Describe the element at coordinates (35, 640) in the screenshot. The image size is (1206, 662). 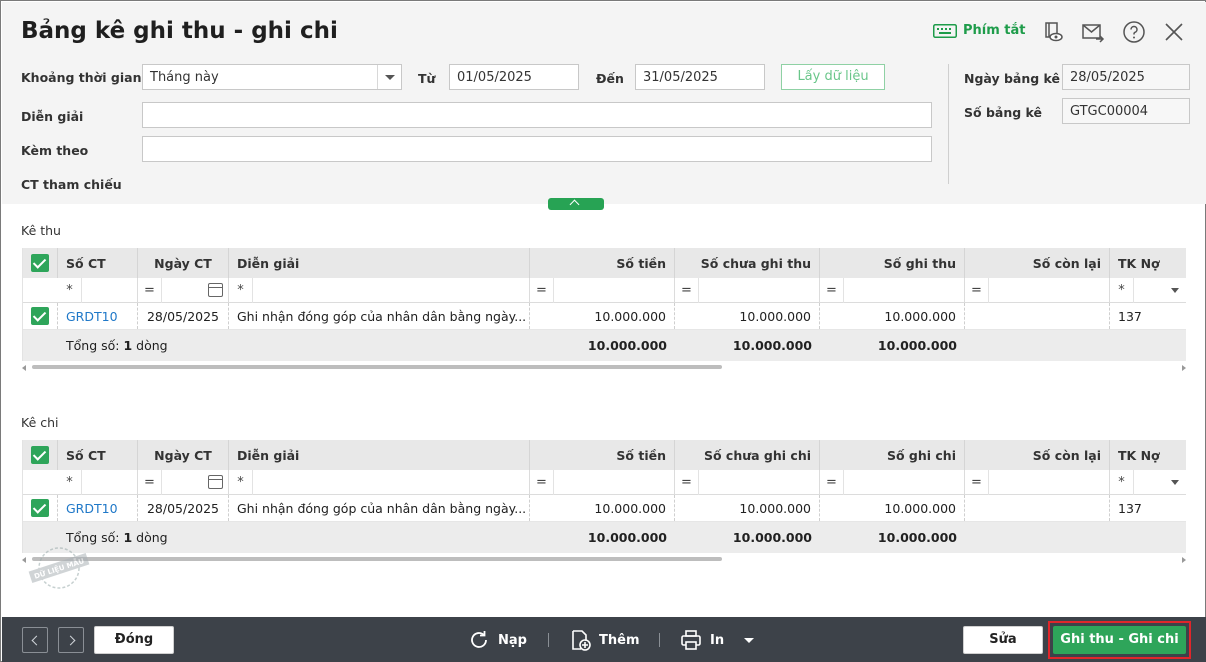
I see `previous-record-button` at that location.